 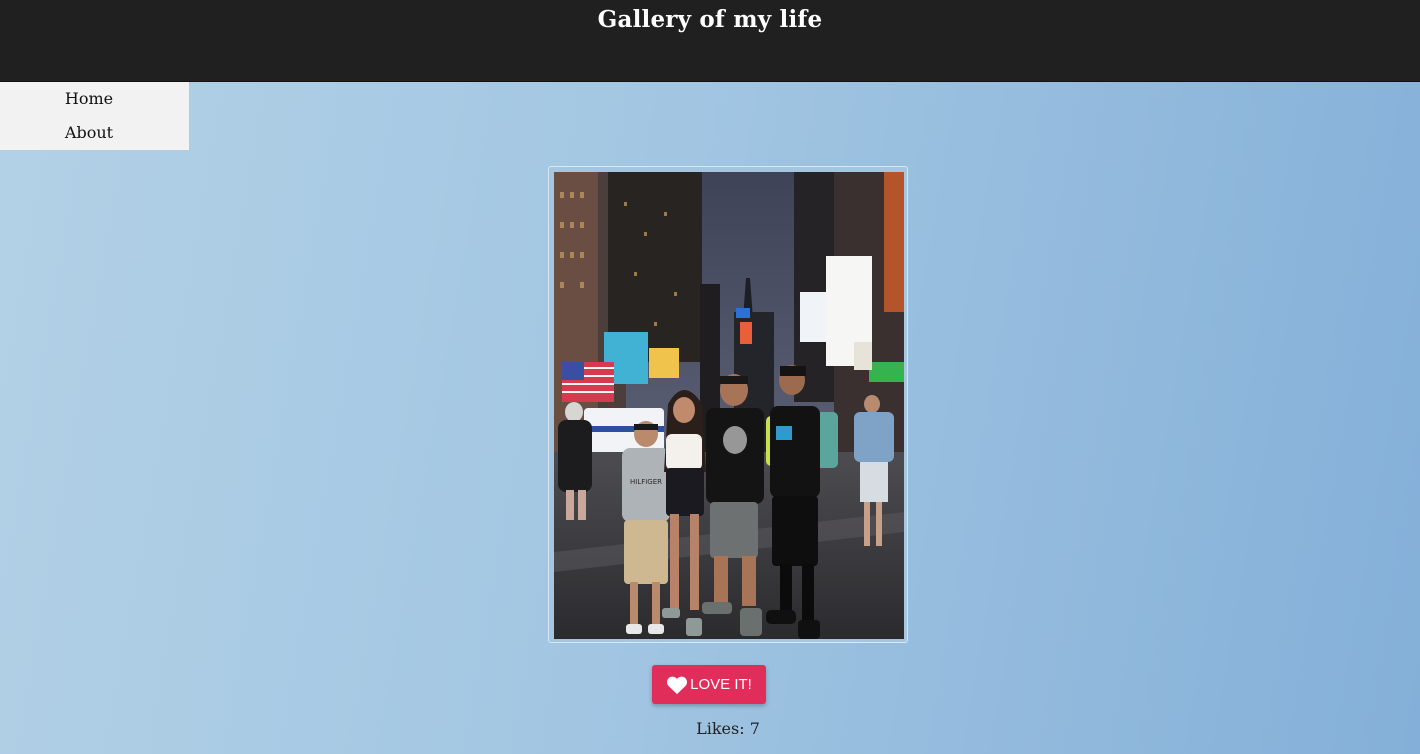 I want to click on love-it-button: LOVE IT!, so click(x=709, y=684).